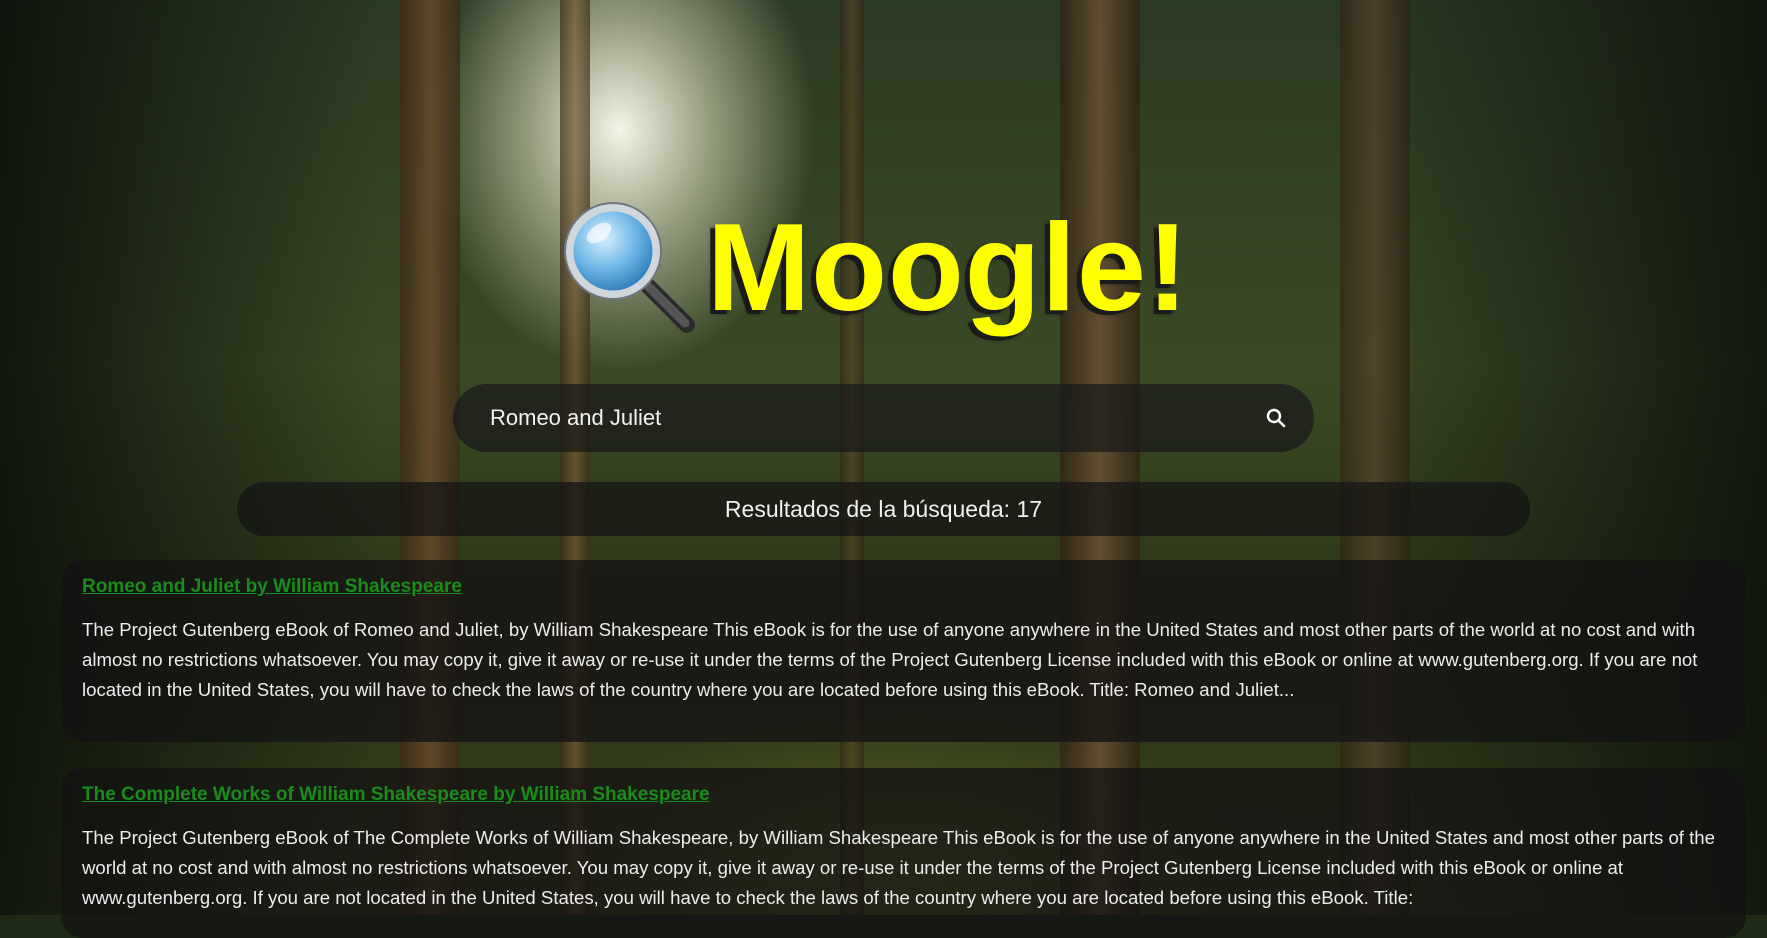 The height and width of the screenshot is (938, 1767). I want to click on search-button, so click(1276, 418).